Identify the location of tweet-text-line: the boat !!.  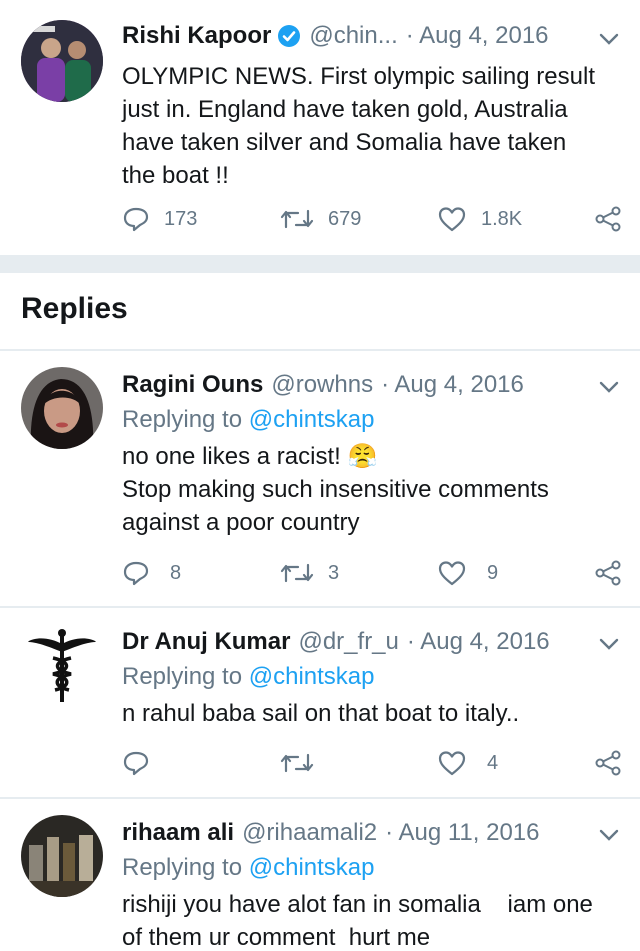
(175, 175).